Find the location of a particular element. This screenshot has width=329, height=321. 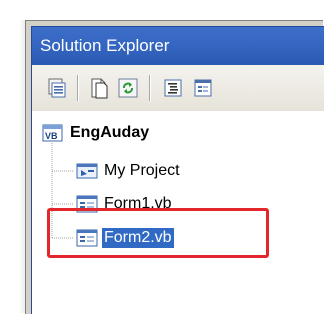

properties-button is located at coordinates (57, 88).